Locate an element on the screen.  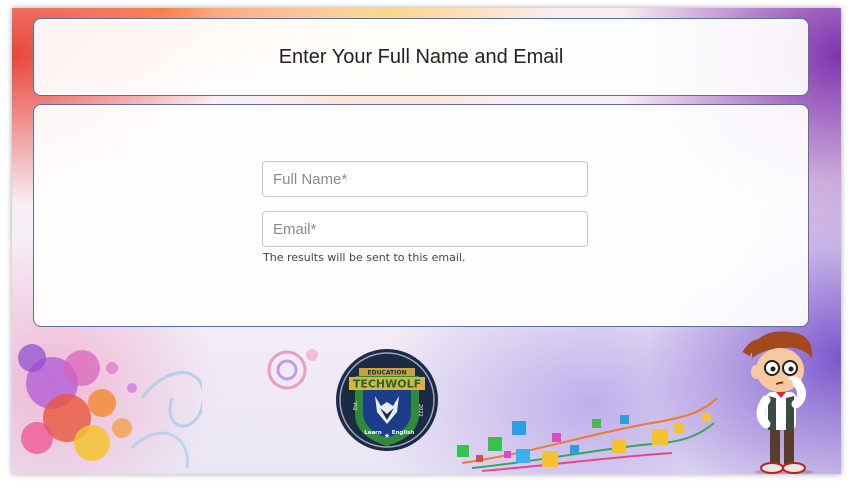
floating-squares-icon is located at coordinates (587, 434).